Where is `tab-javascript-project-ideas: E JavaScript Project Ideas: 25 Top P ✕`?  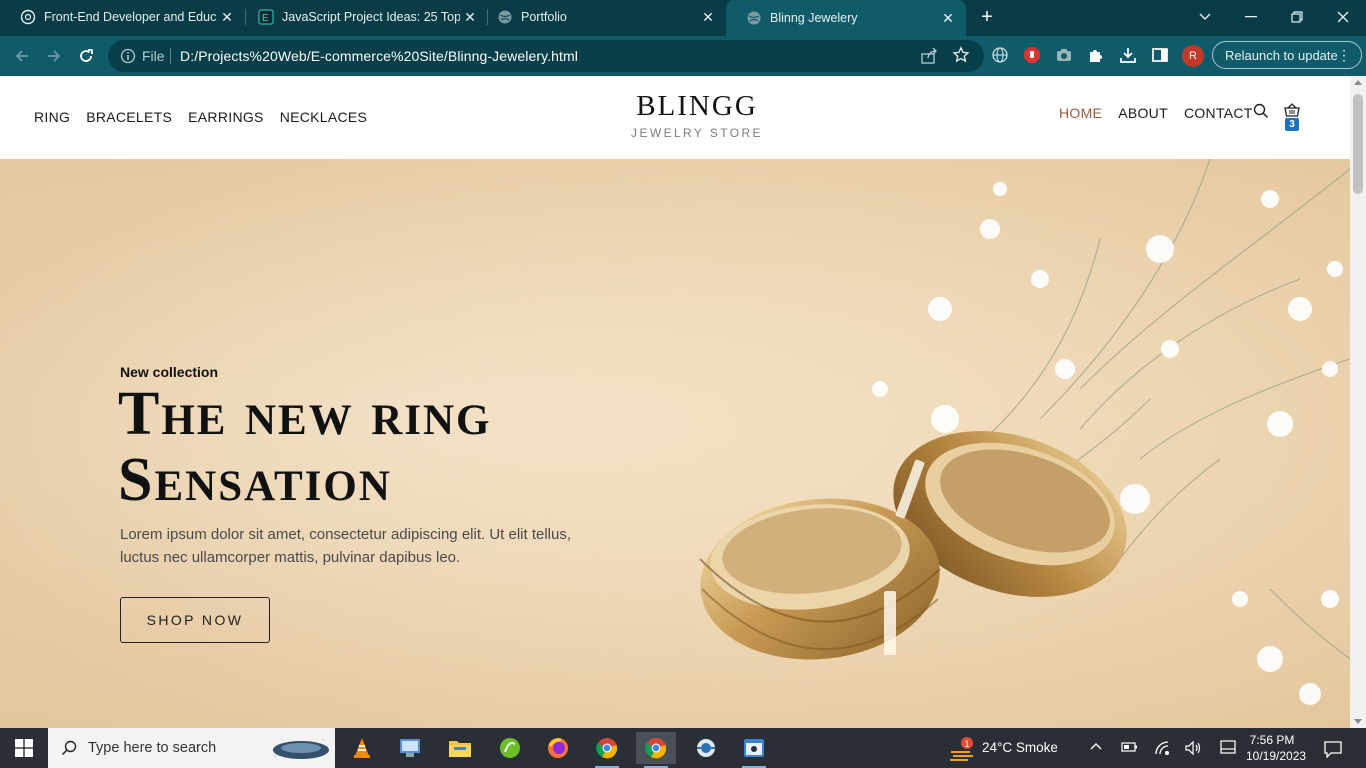
tab-javascript-project-ideas: E JavaScript Project Ideas: 25 Top P ✕ is located at coordinates (363, 17).